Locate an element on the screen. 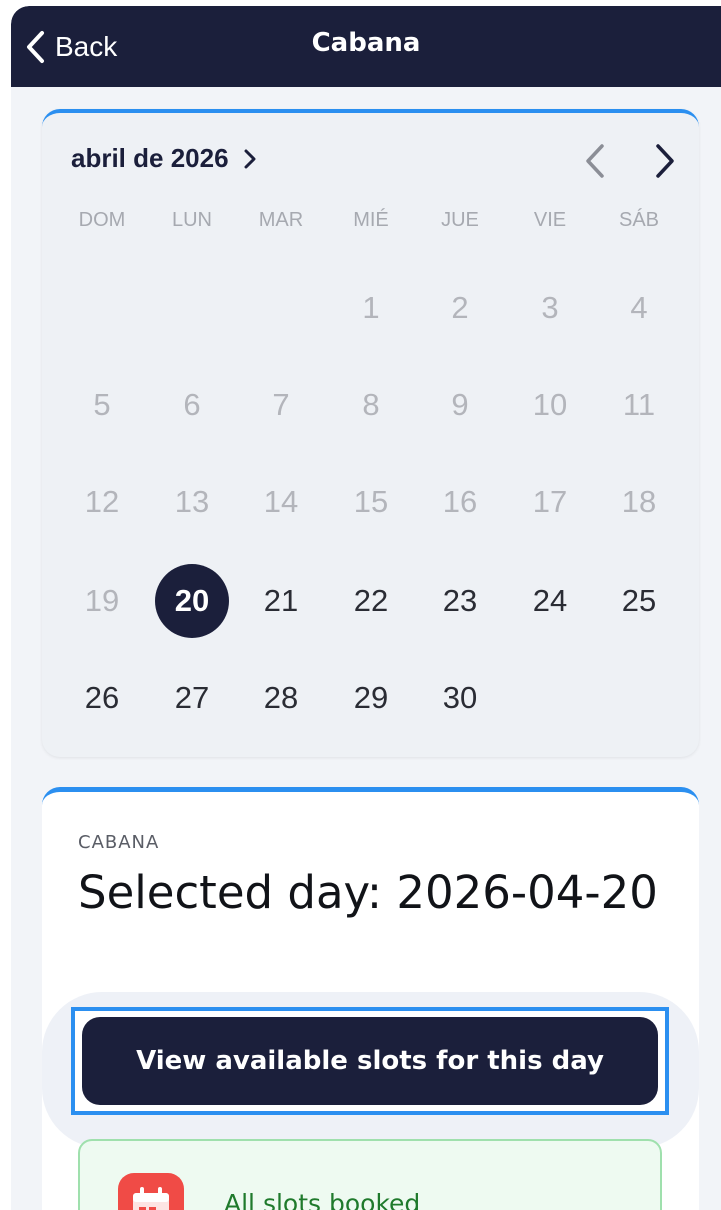 This screenshot has height=1210, width=721. month-picker-button: abril de 2026 is located at coordinates (164, 158).